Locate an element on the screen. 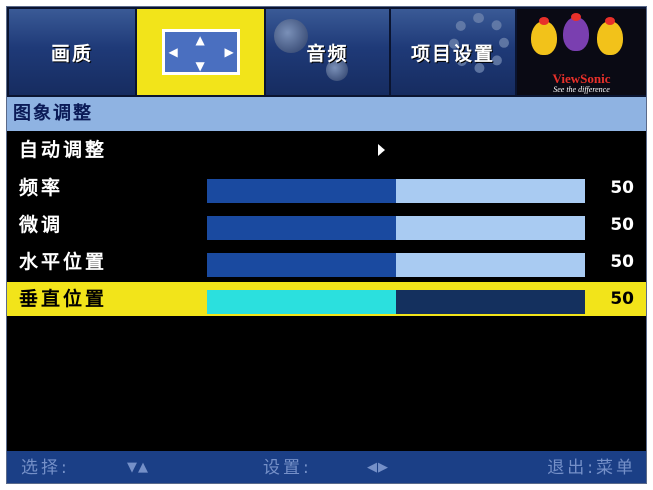  horizontal-position-slider is located at coordinates (396, 265).